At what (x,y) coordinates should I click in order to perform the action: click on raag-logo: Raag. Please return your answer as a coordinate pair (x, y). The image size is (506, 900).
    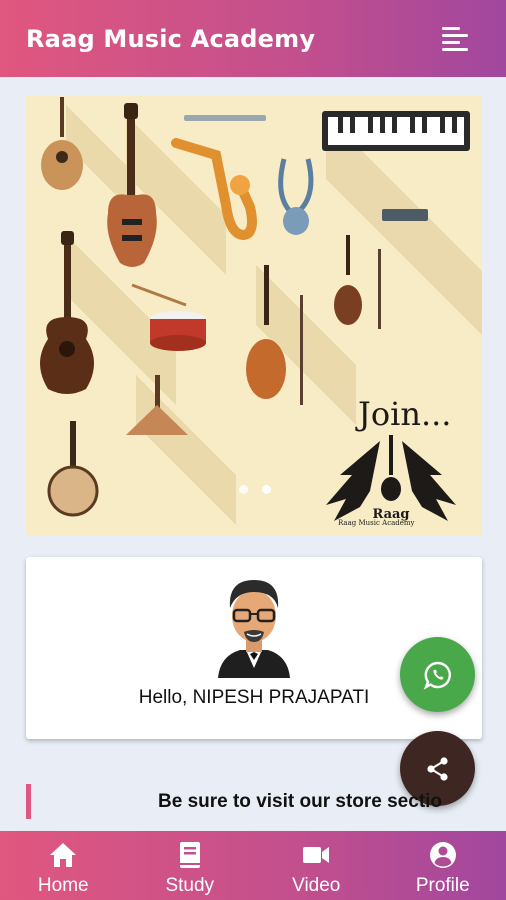
    Looking at the image, I should click on (391, 478).